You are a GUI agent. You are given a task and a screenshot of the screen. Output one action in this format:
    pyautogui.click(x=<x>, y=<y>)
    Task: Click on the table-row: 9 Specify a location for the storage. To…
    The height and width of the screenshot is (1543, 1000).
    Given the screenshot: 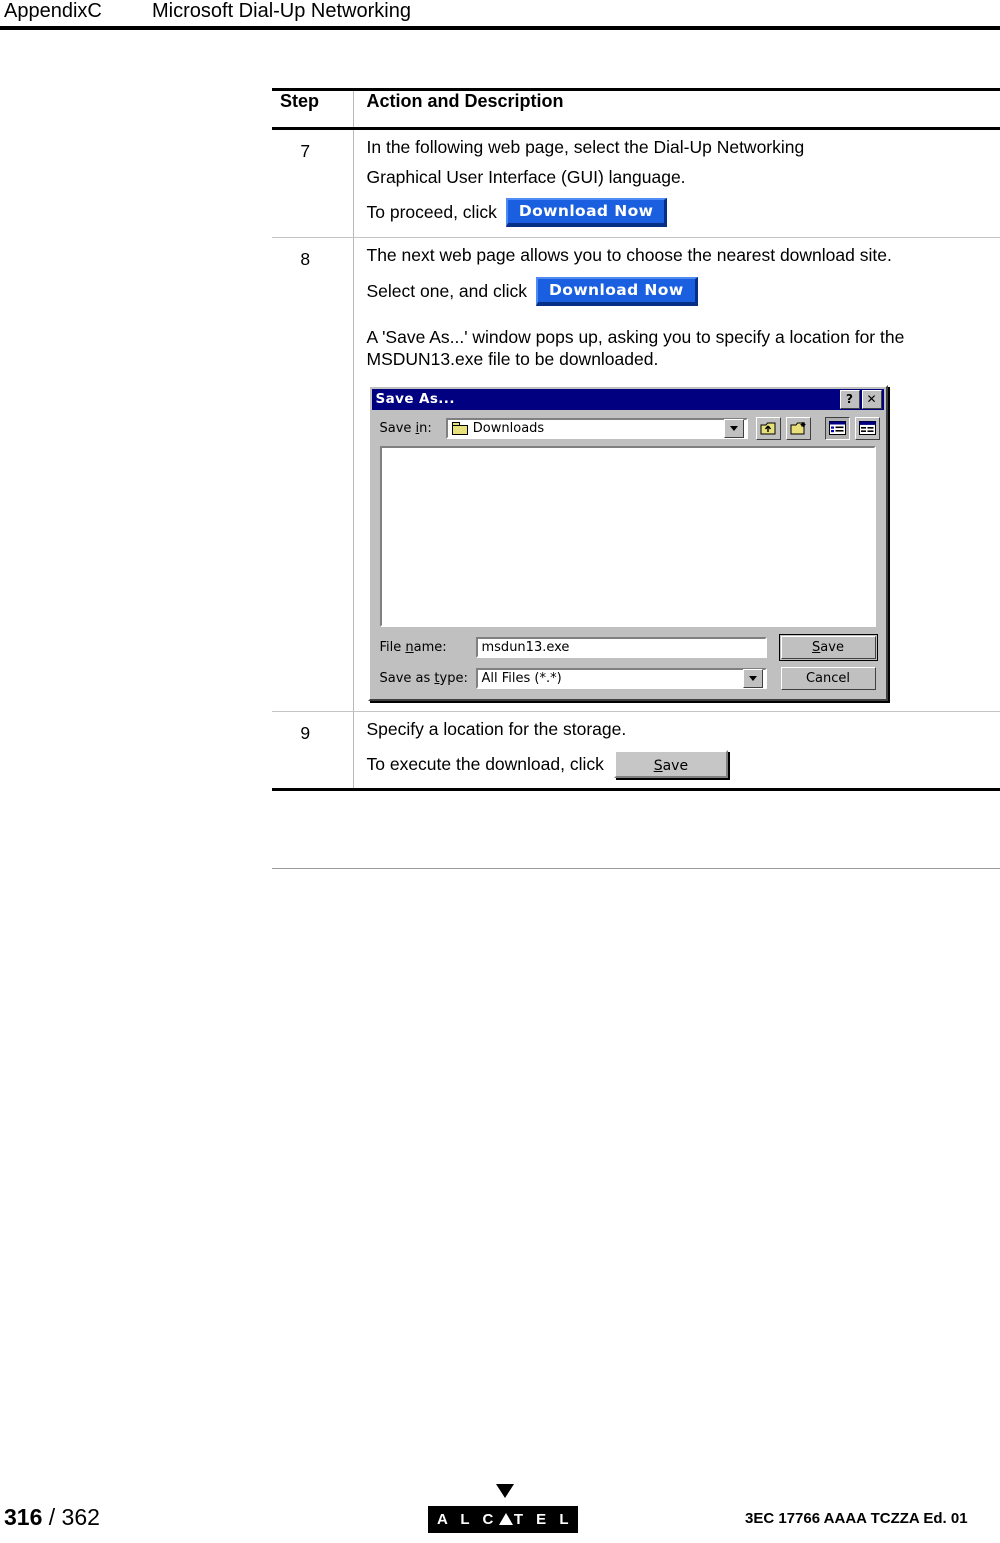 What is the action you would take?
    pyautogui.click(x=636, y=751)
    